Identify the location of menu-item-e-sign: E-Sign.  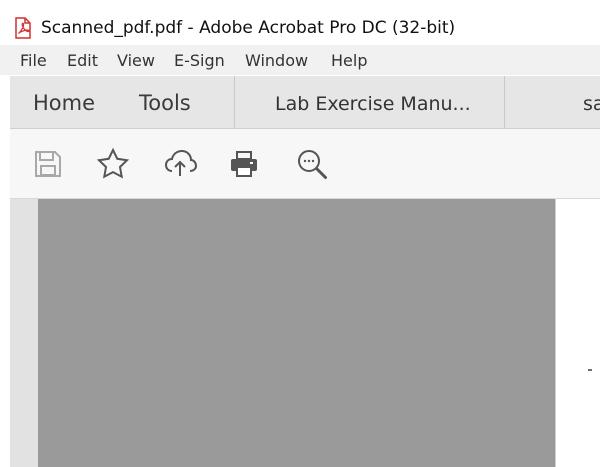
(199, 61).